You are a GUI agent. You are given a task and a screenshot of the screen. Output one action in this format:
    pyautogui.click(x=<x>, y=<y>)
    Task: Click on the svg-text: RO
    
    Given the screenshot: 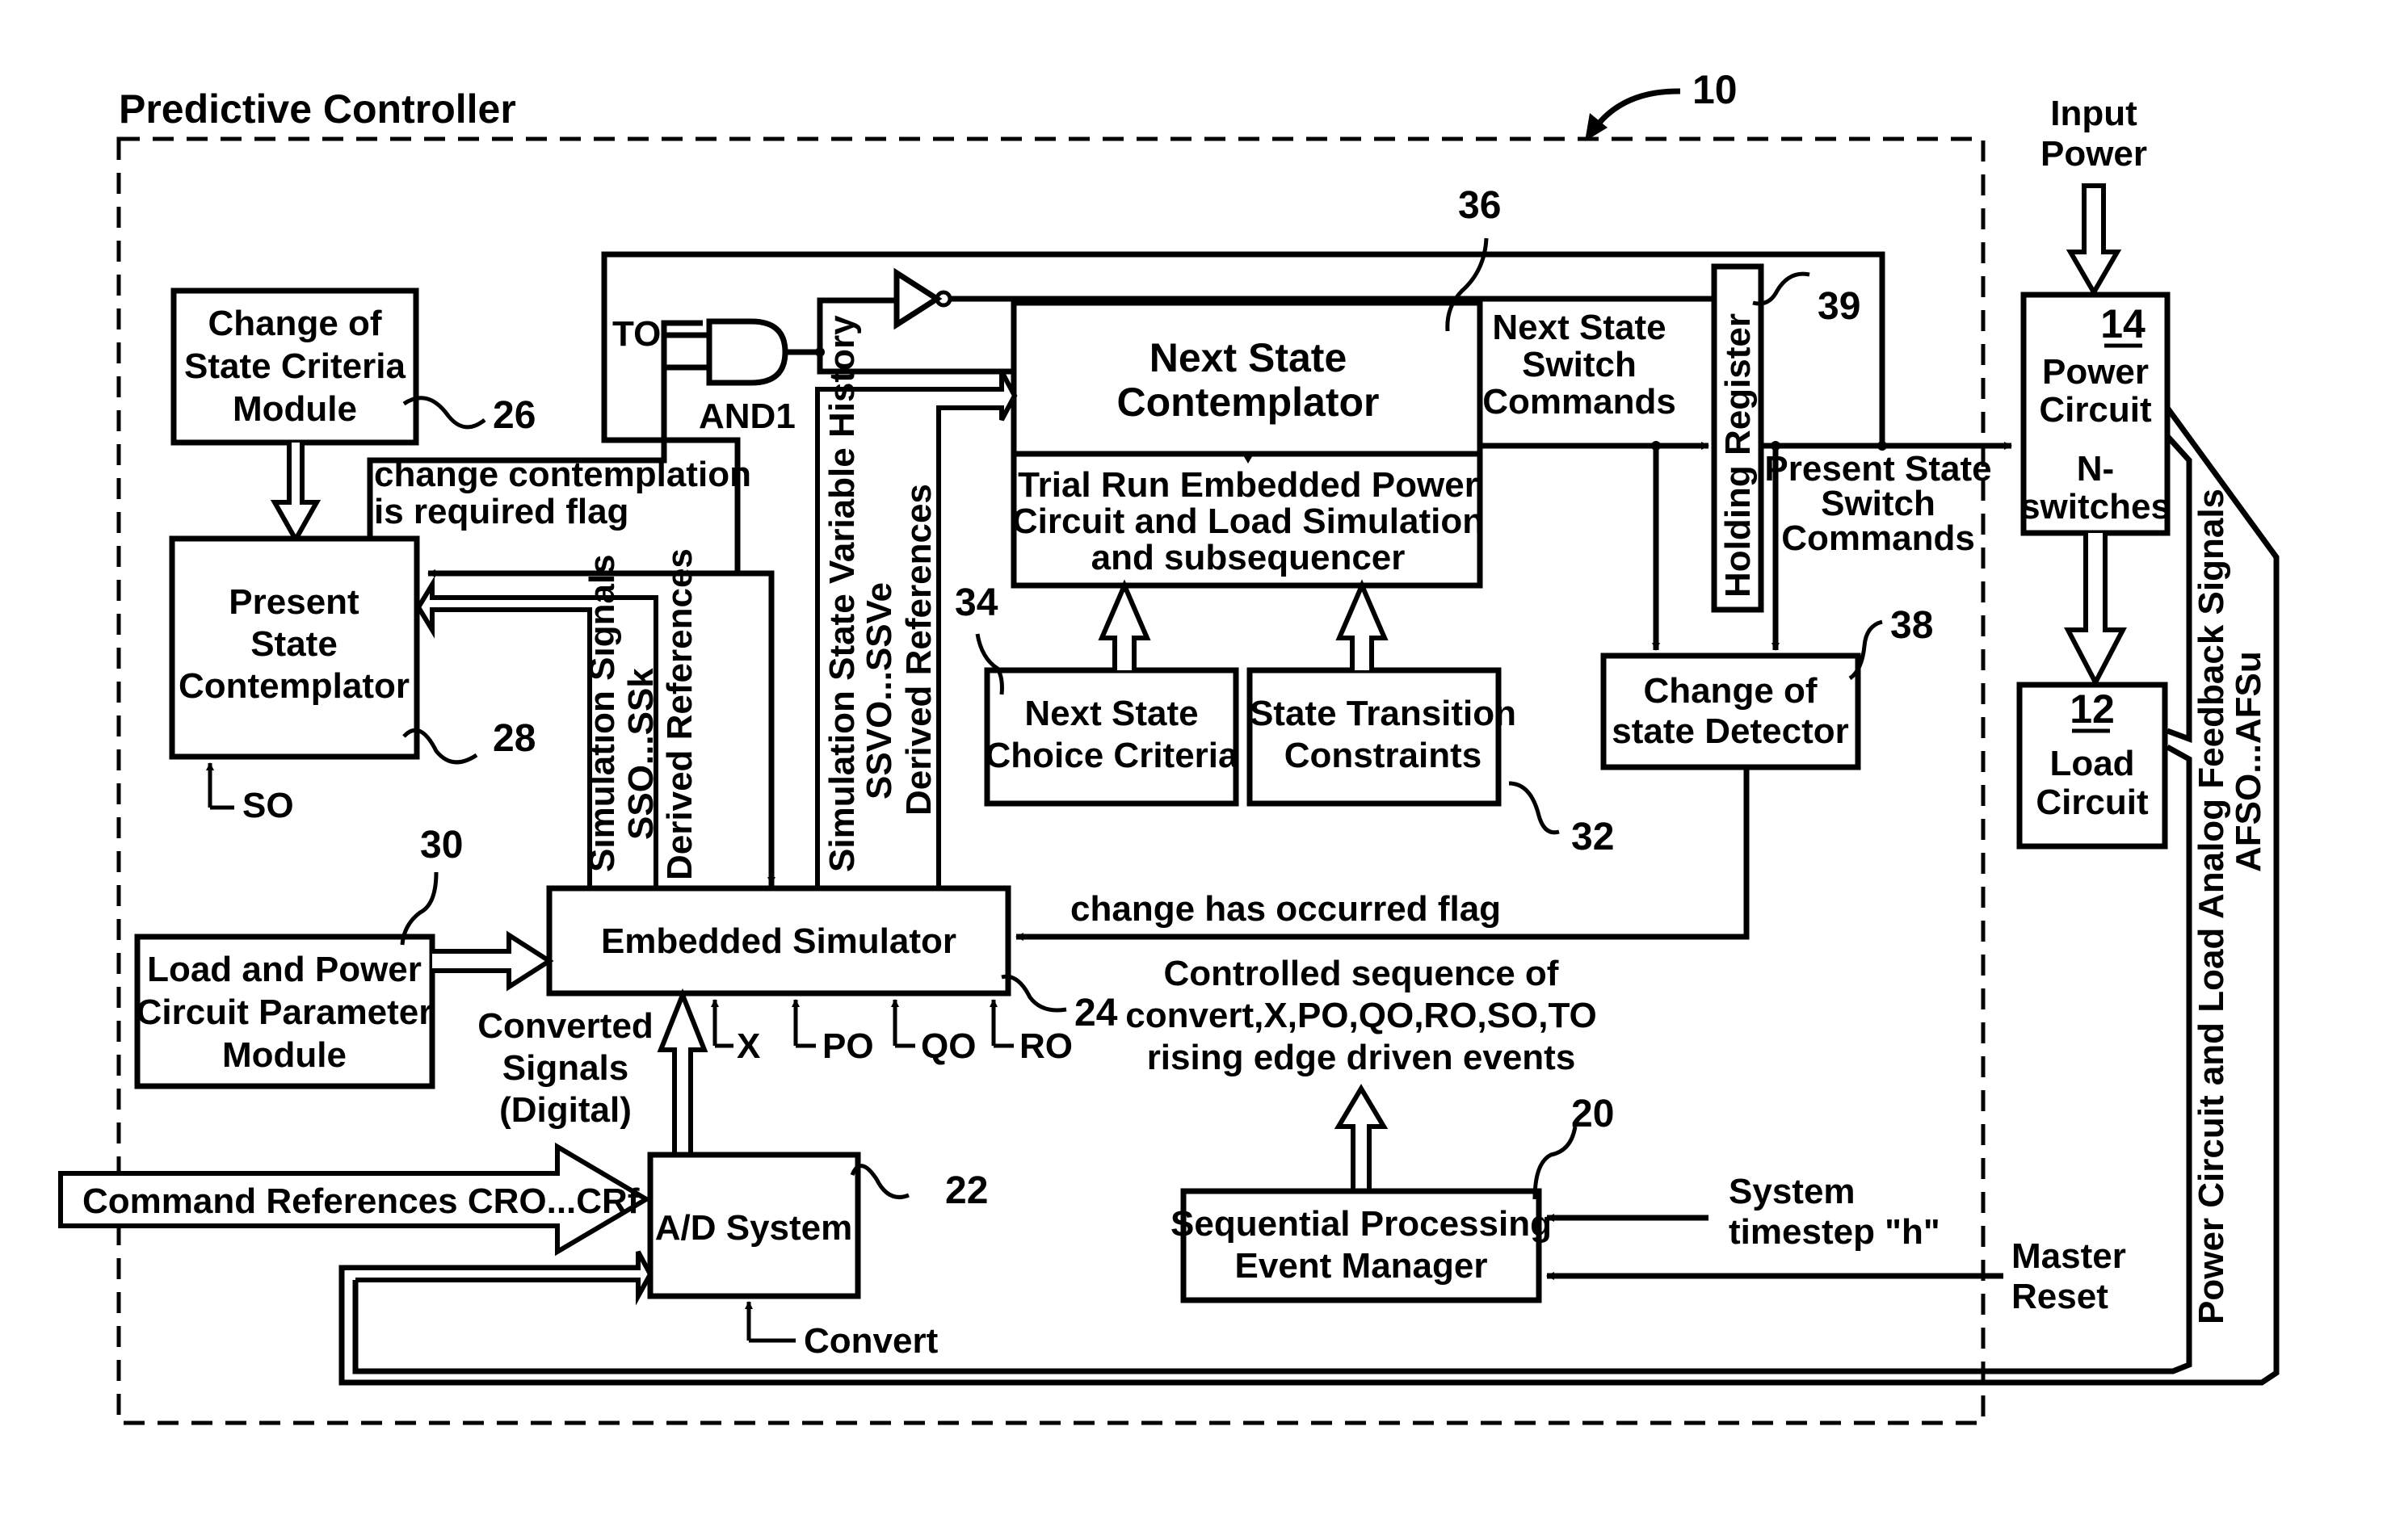 What is the action you would take?
    pyautogui.click(x=1046, y=1046)
    